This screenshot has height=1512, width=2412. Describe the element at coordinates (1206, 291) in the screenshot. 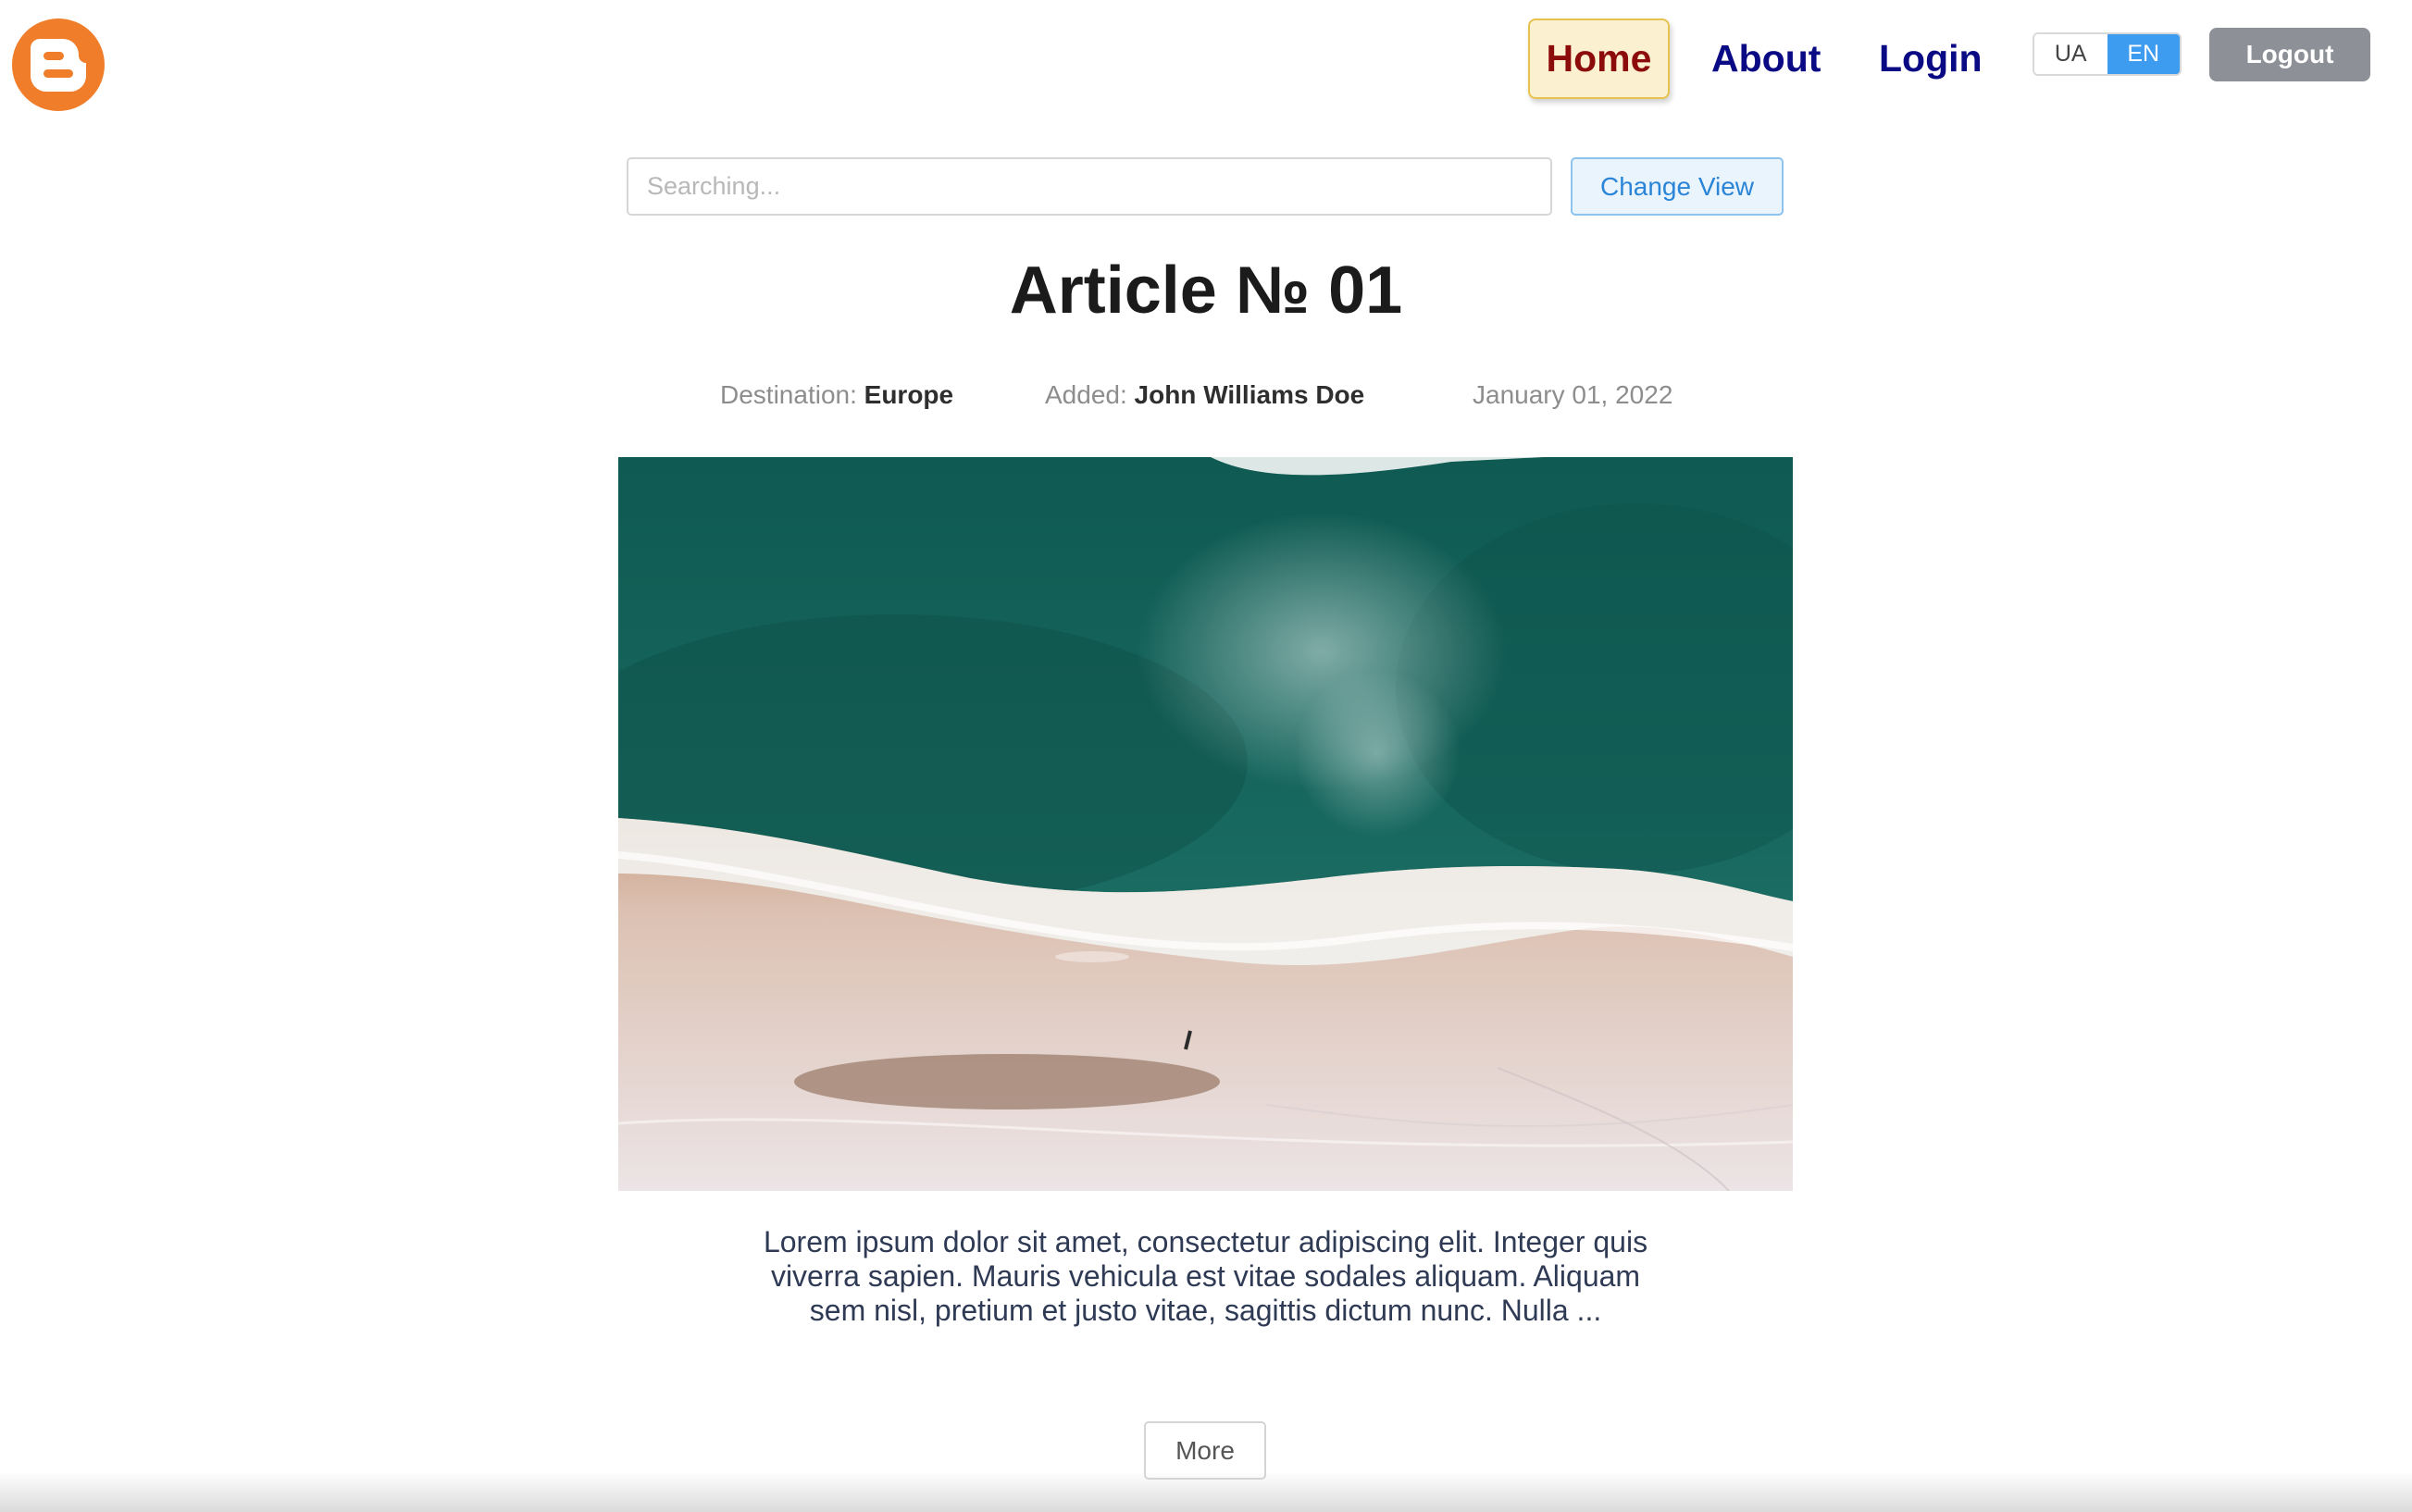

I see `article-title: Article № 01` at that location.